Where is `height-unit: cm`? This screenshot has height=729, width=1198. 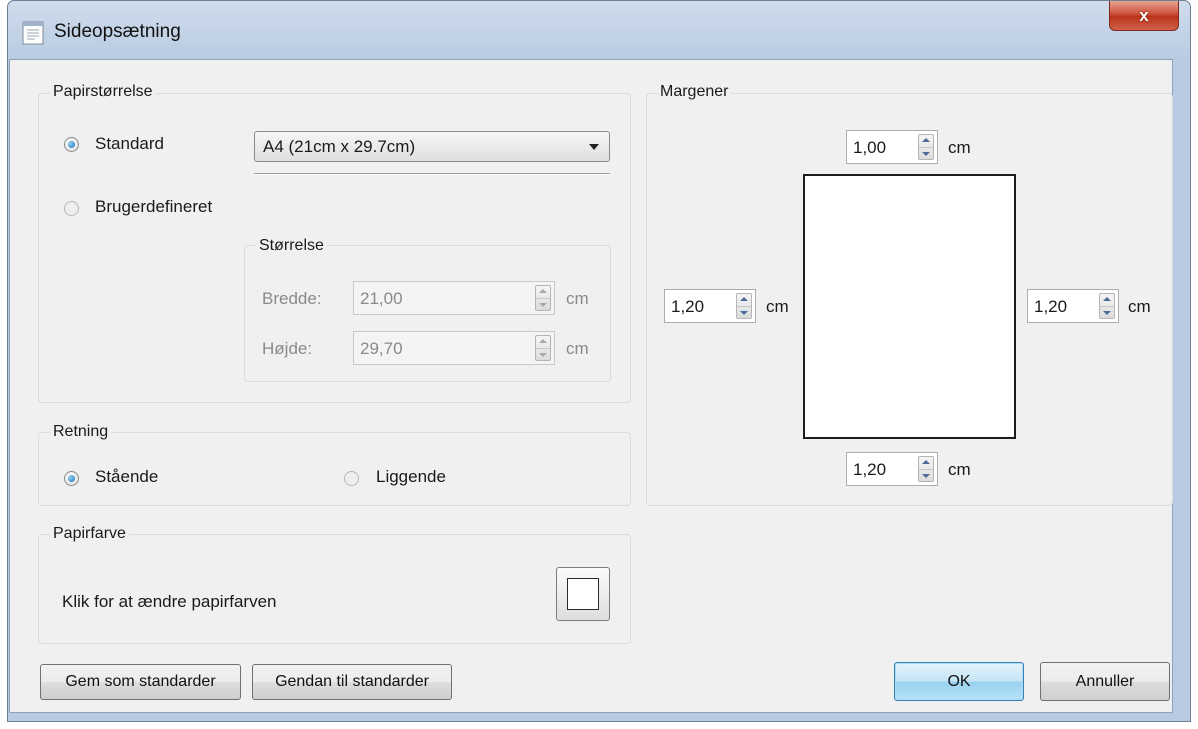 height-unit: cm is located at coordinates (577, 348).